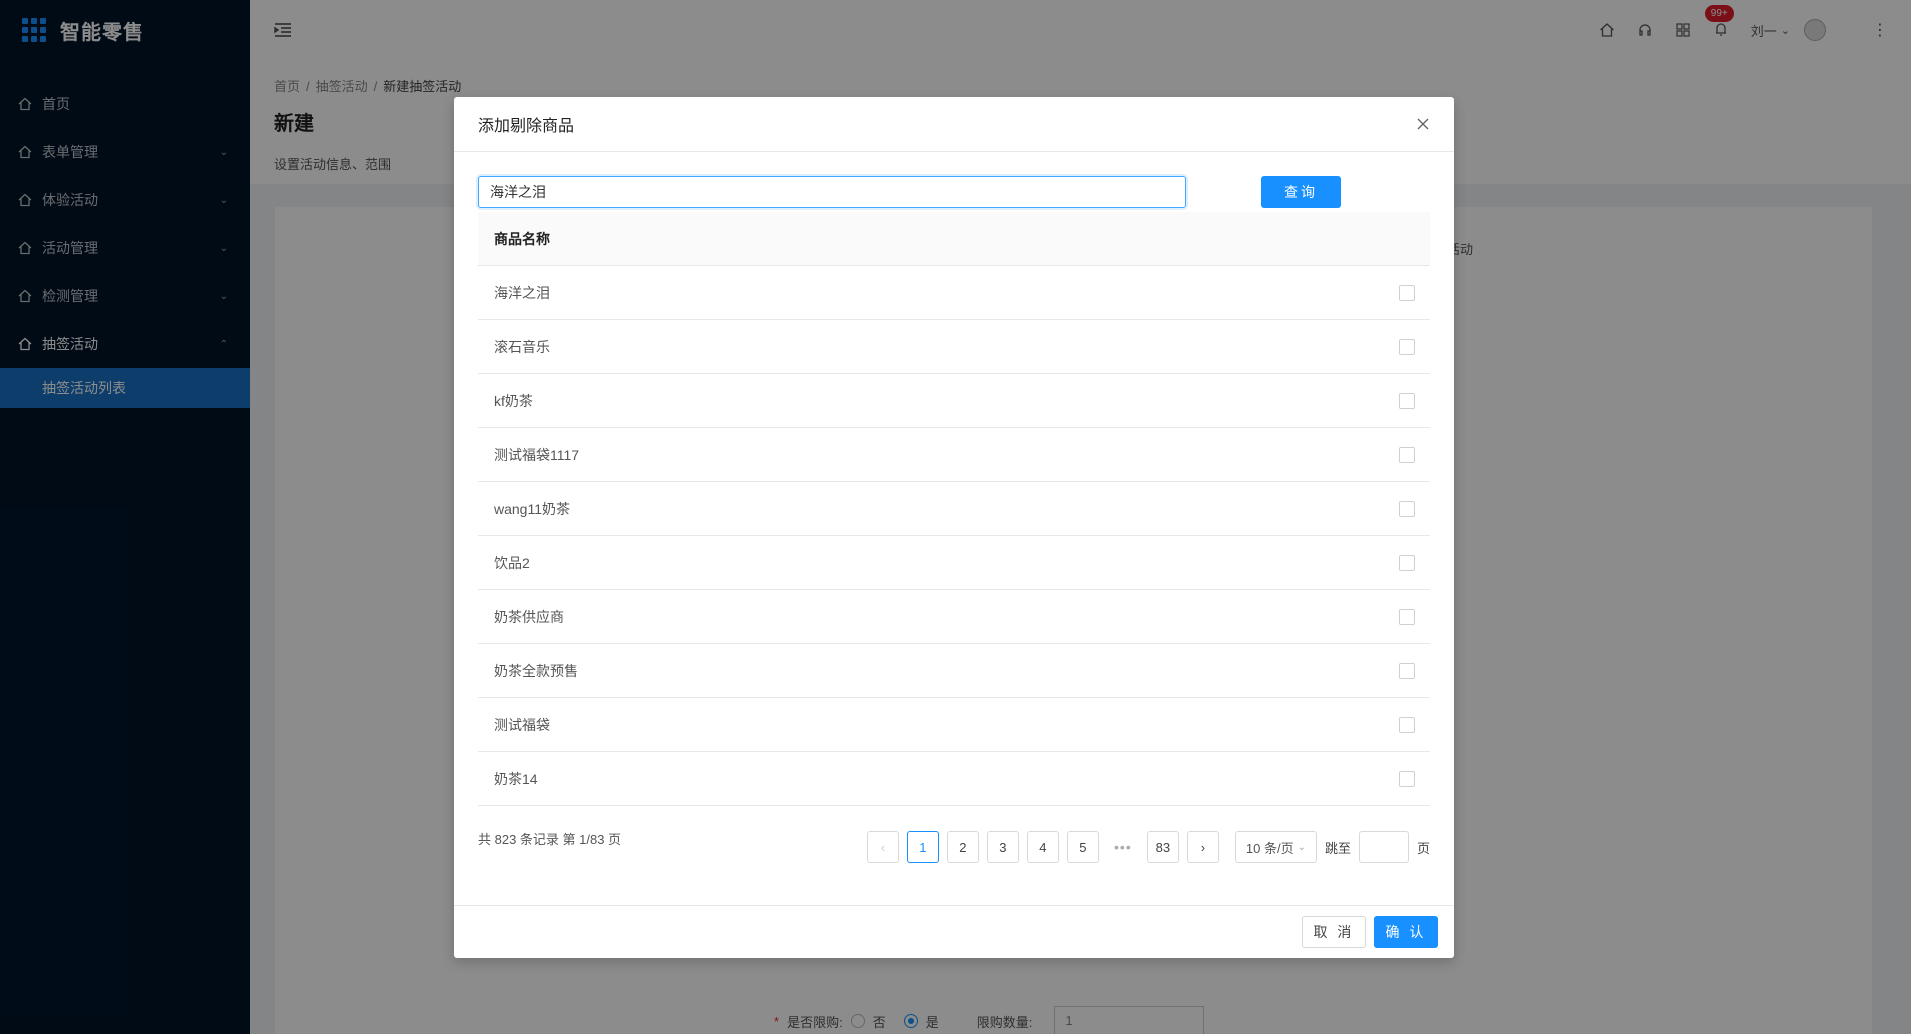  What do you see at coordinates (954, 671) in the screenshot?
I see `table-row: 奶茶全款预售` at bounding box center [954, 671].